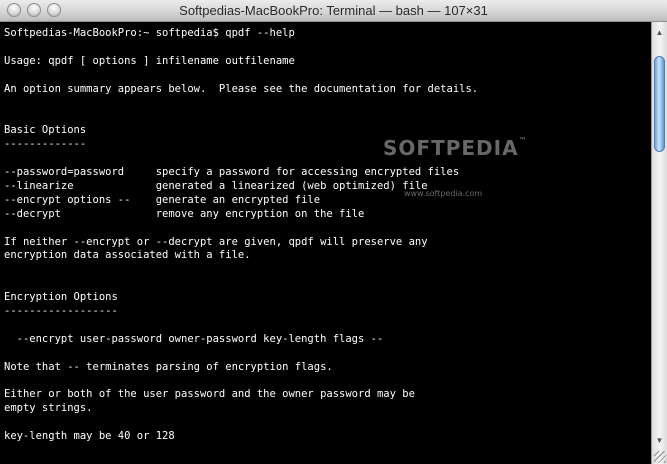 This screenshot has height=464, width=667. Describe the element at coordinates (659, 104) in the screenshot. I see `scroll-thumb` at that location.